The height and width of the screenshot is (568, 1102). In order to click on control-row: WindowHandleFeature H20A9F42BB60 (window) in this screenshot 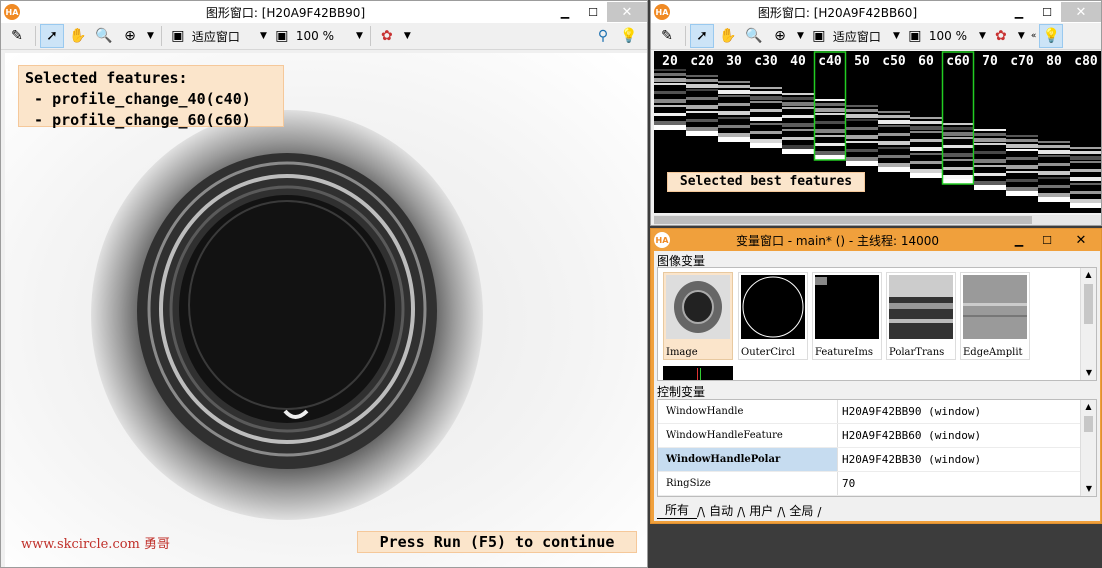, I will do `click(877, 436)`.